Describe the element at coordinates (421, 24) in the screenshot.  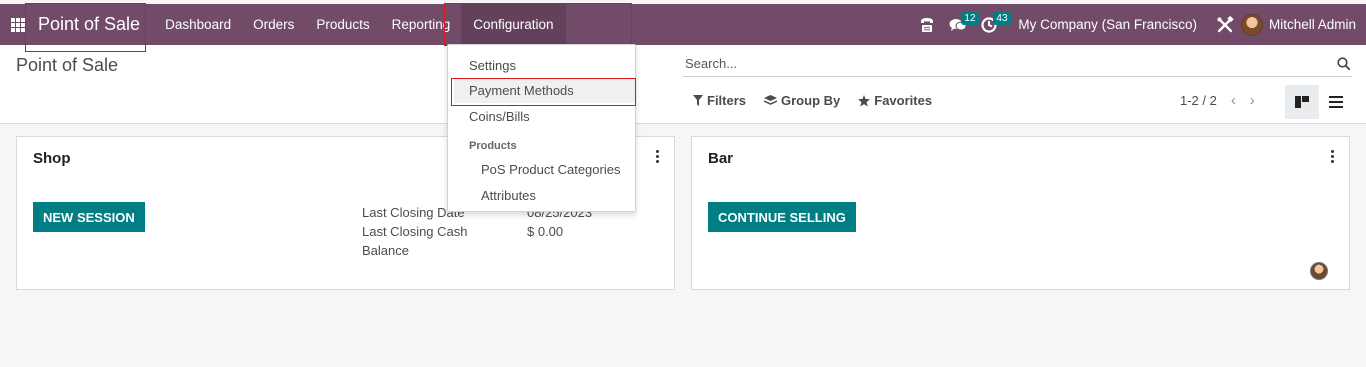
I see `menu-reporting: Reporting` at that location.